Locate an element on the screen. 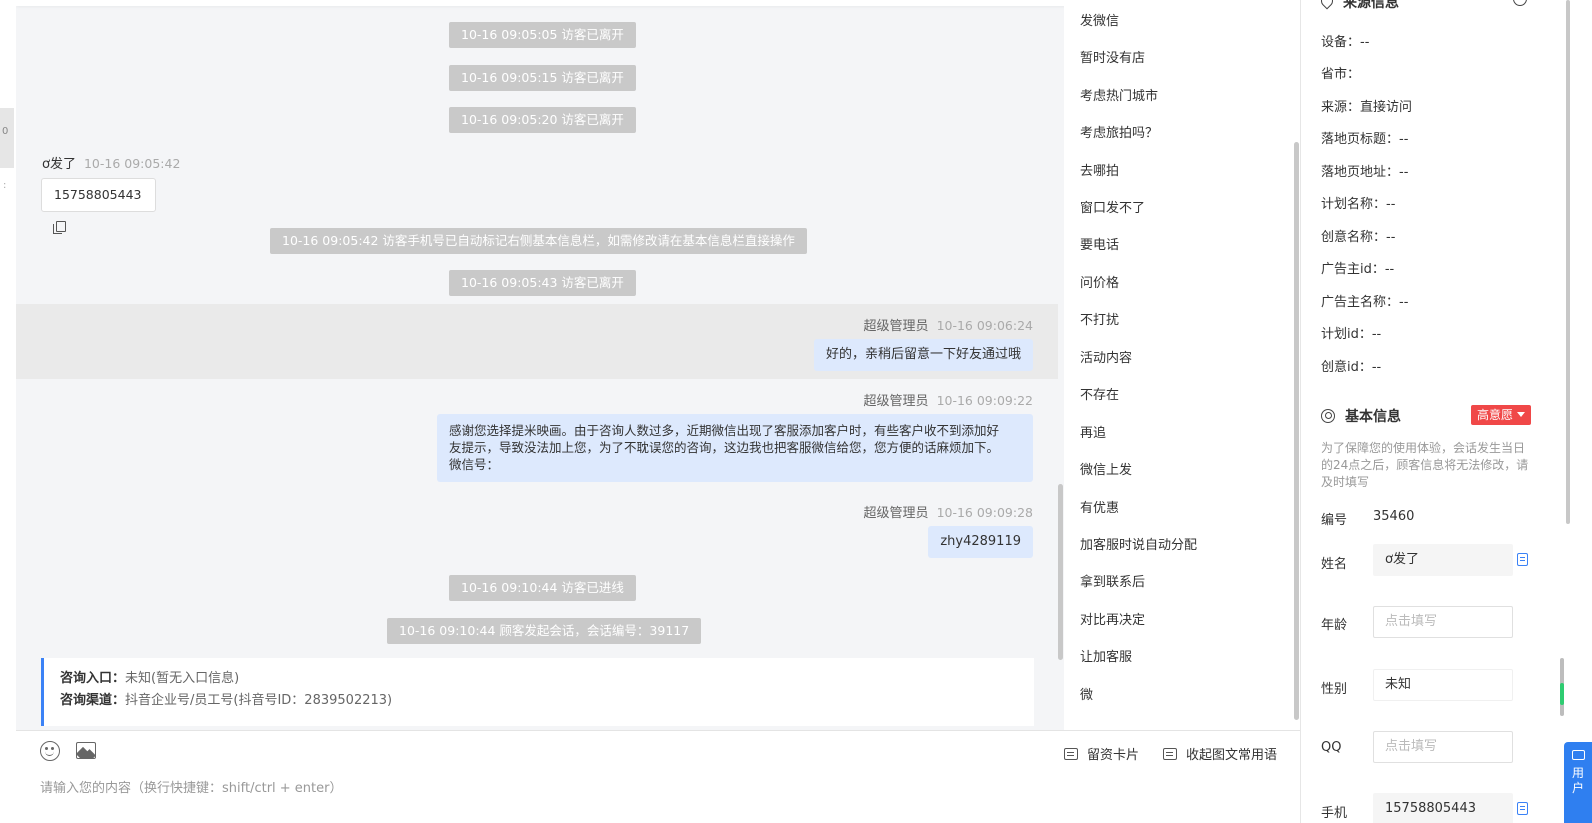  agent-message-time: 10-16 09:09:28 is located at coordinates (984, 512).